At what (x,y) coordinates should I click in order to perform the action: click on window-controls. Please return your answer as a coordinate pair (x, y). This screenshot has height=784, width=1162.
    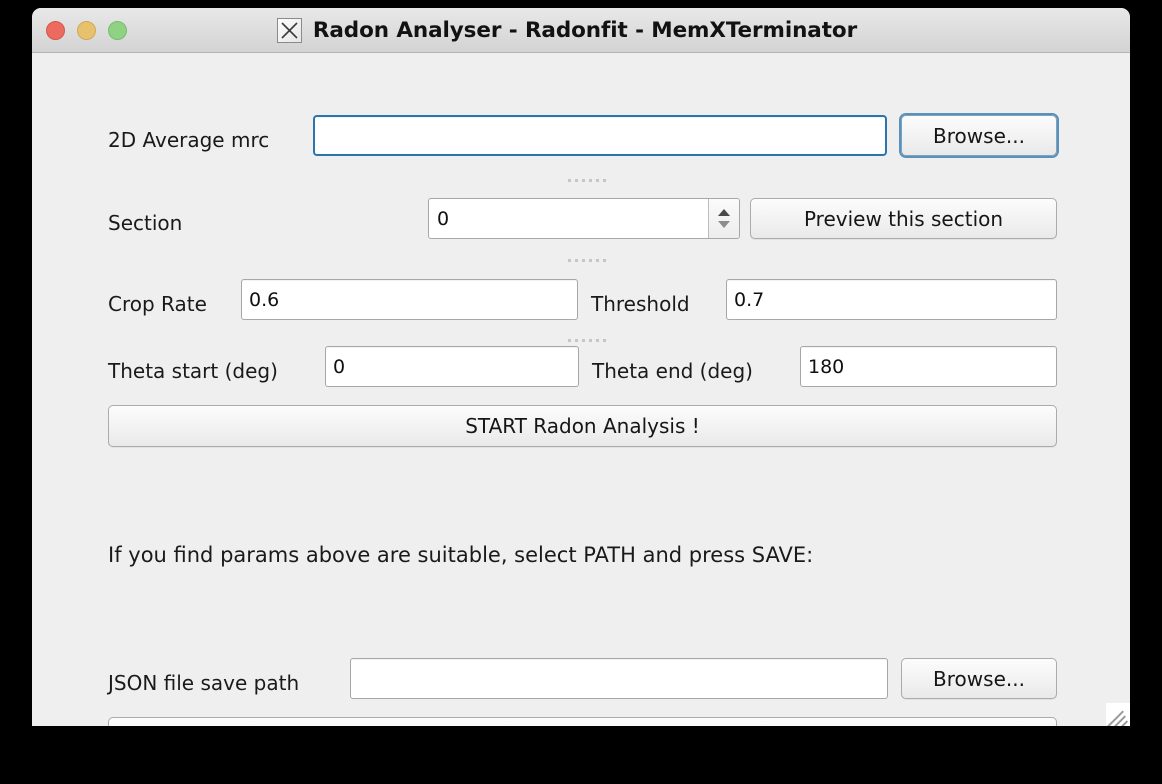
    Looking at the image, I should click on (86, 30).